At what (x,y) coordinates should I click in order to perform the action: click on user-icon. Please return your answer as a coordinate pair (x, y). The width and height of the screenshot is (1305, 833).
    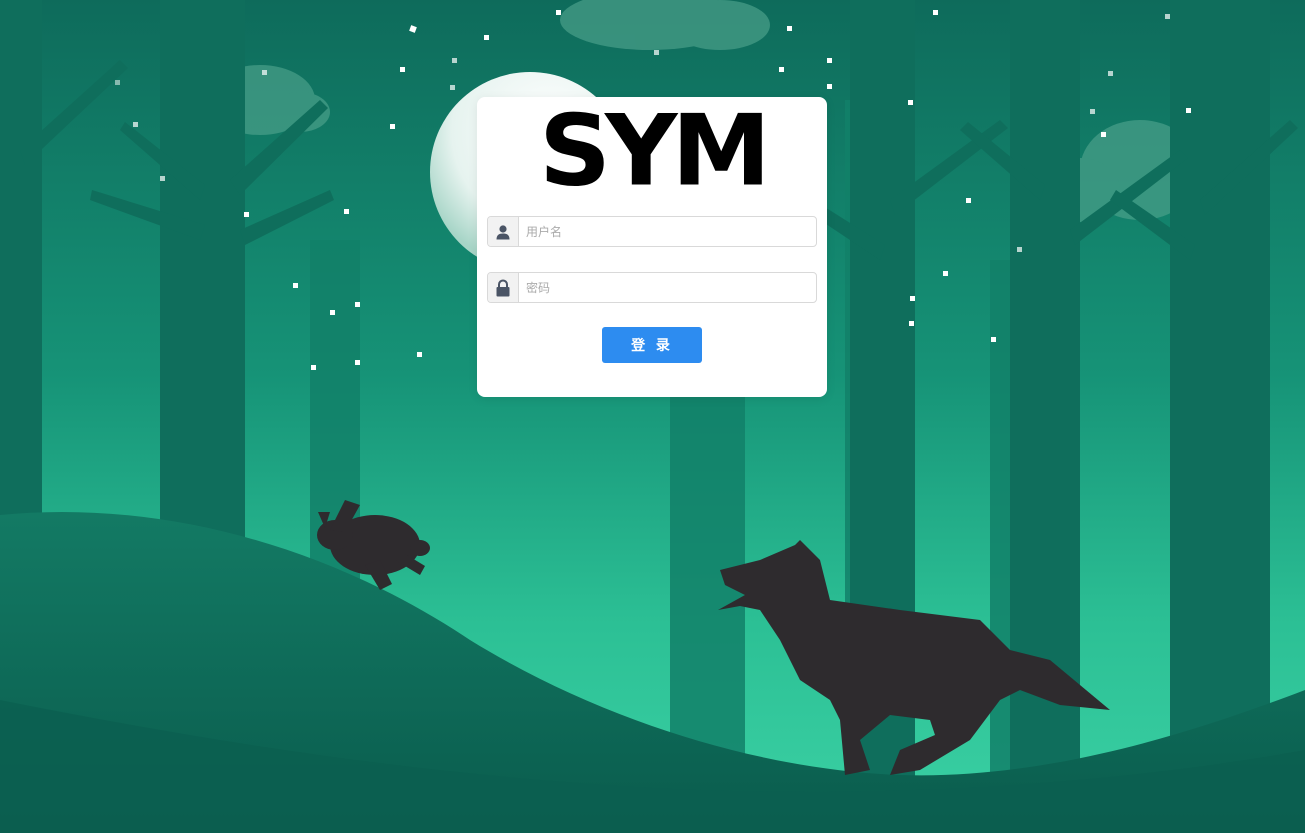
    Looking at the image, I should click on (503, 231).